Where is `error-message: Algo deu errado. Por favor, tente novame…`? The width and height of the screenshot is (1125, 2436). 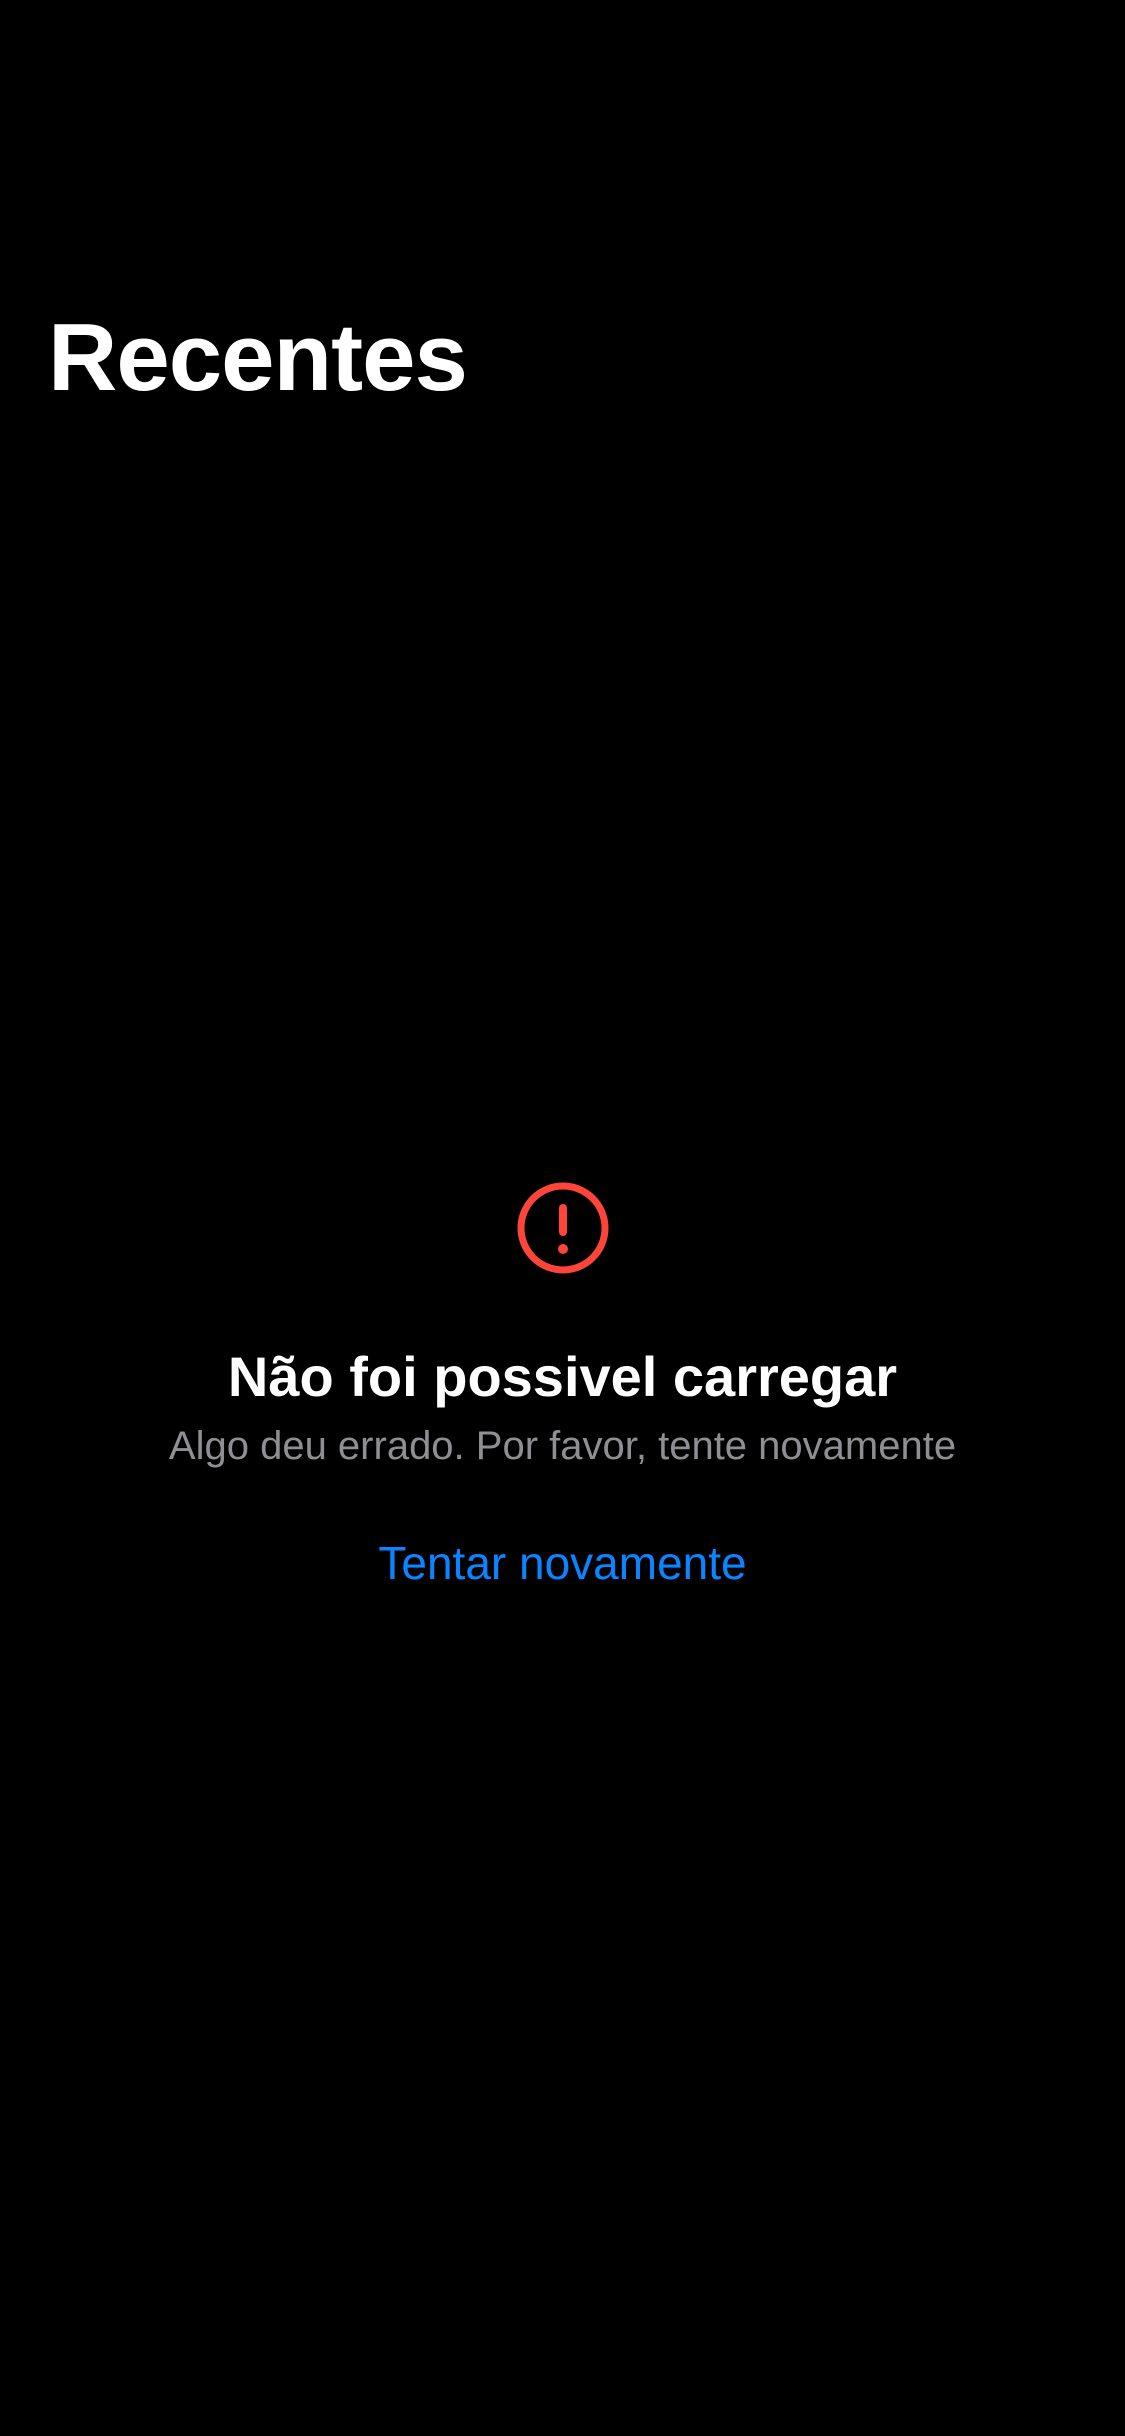
error-message: Algo deu errado. Por favor, tente novame… is located at coordinates (562, 1445).